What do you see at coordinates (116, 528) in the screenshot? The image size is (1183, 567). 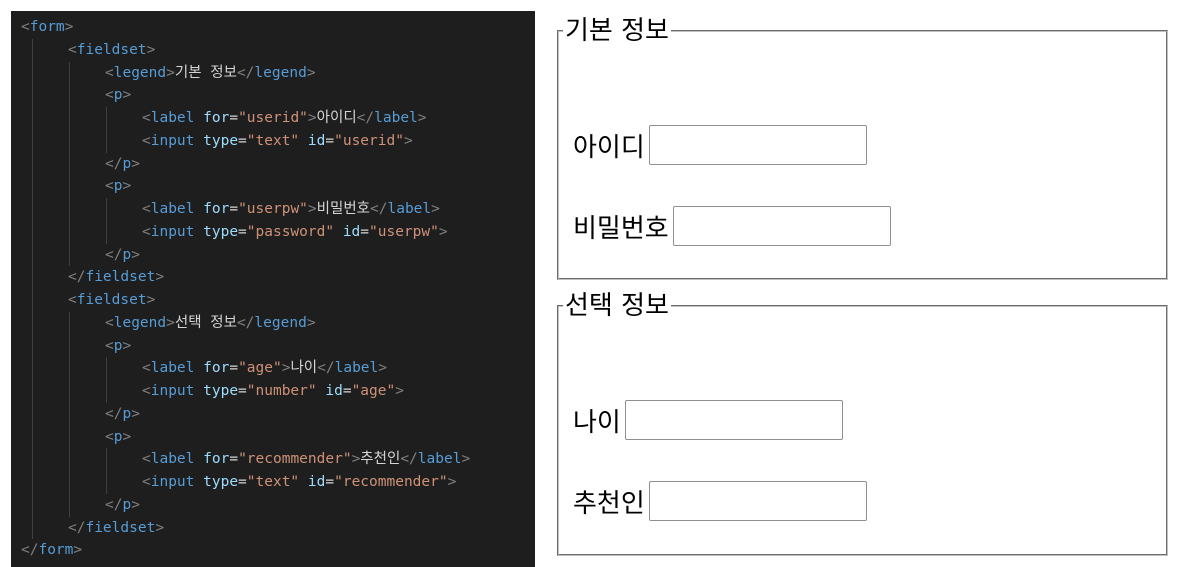 I see `code-text: </fieldset>` at bounding box center [116, 528].